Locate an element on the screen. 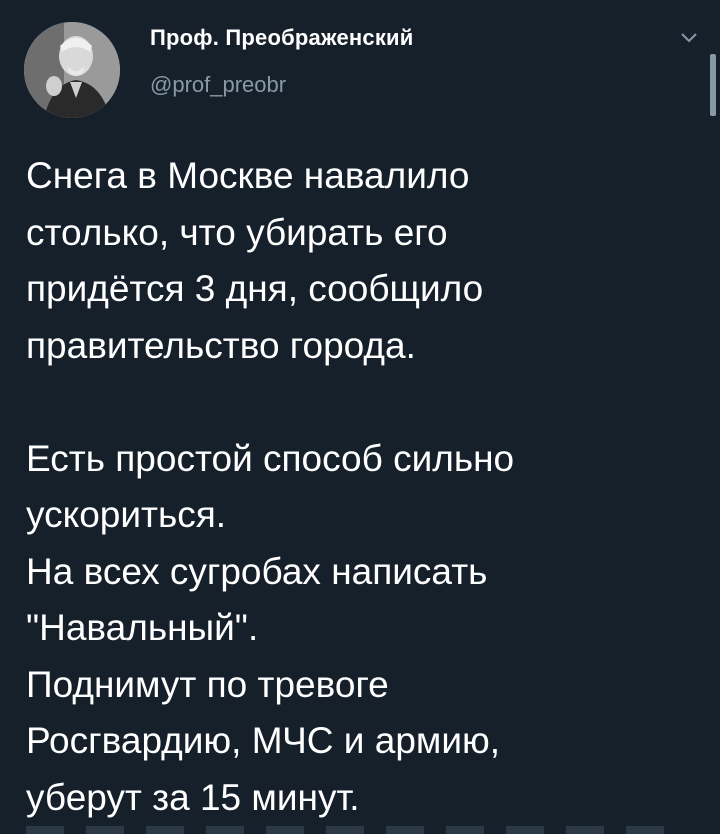 Image resolution: width=720 pixels, height=834 pixels. tweet-line: "Навальный". is located at coordinates (142, 627).